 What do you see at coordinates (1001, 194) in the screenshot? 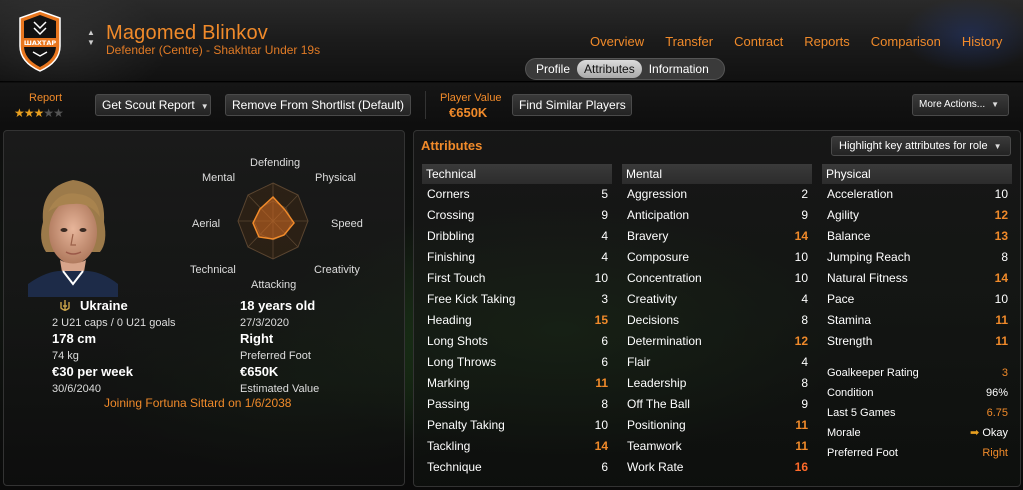
I see `attribute-value: 10` at bounding box center [1001, 194].